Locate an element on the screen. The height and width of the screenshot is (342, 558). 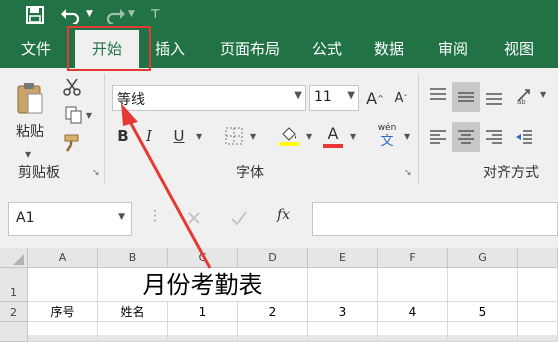
clipboard-launcher-icon: ↘ is located at coordinates (96, 173).